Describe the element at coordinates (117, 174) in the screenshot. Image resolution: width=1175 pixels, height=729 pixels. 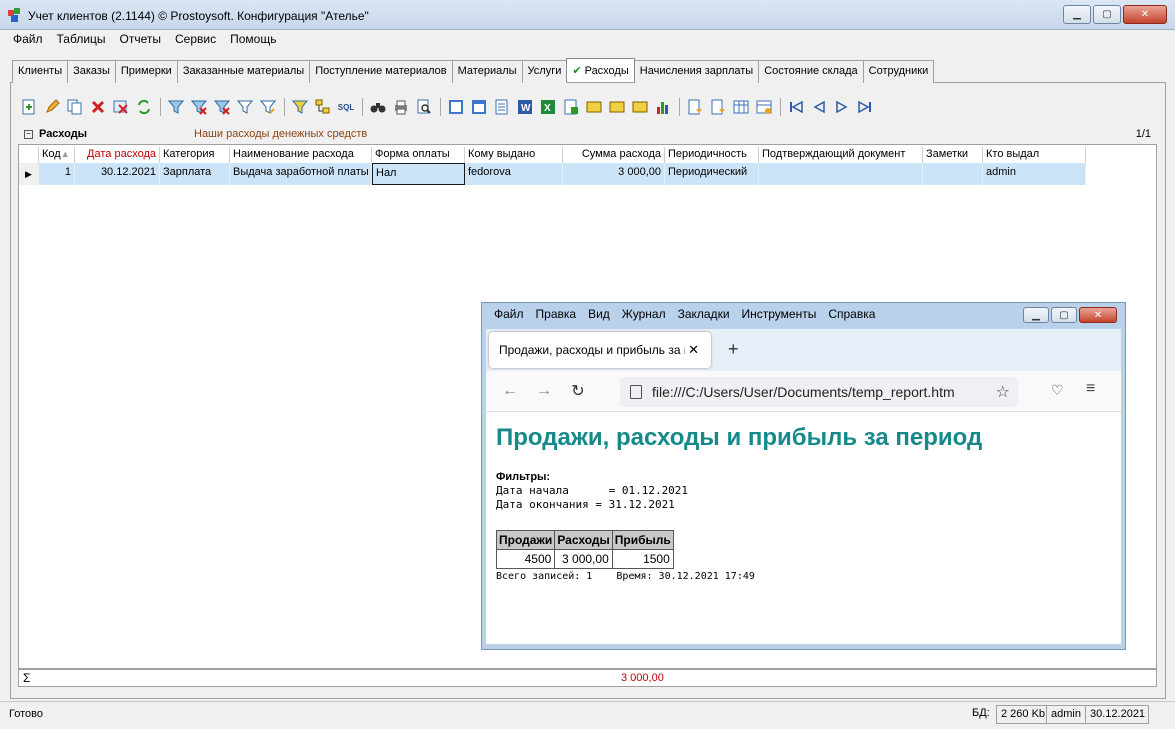
I see `cell-date: 30.12.2021` at that location.